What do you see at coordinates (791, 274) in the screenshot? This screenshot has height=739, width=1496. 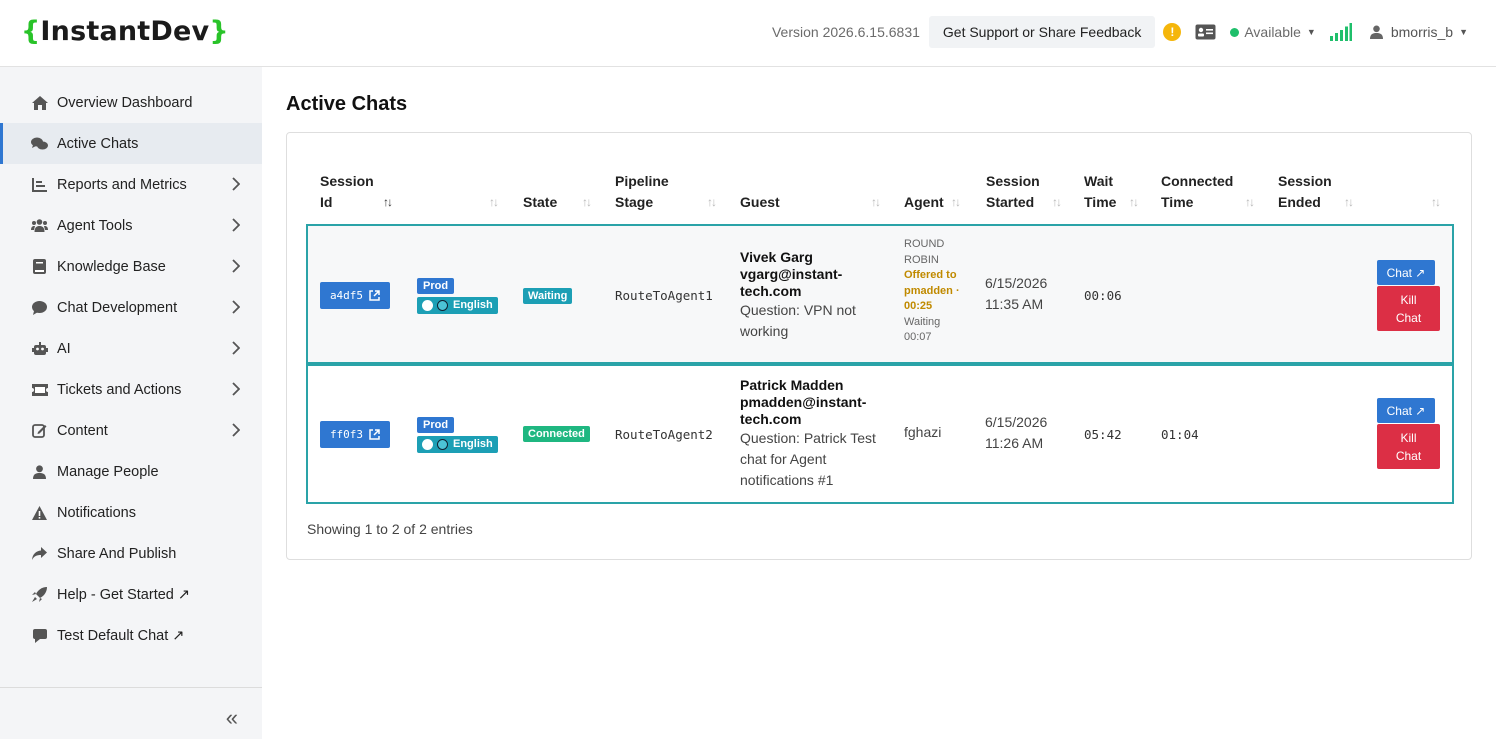 I see `guest-email: vgarg@instant-` at bounding box center [791, 274].